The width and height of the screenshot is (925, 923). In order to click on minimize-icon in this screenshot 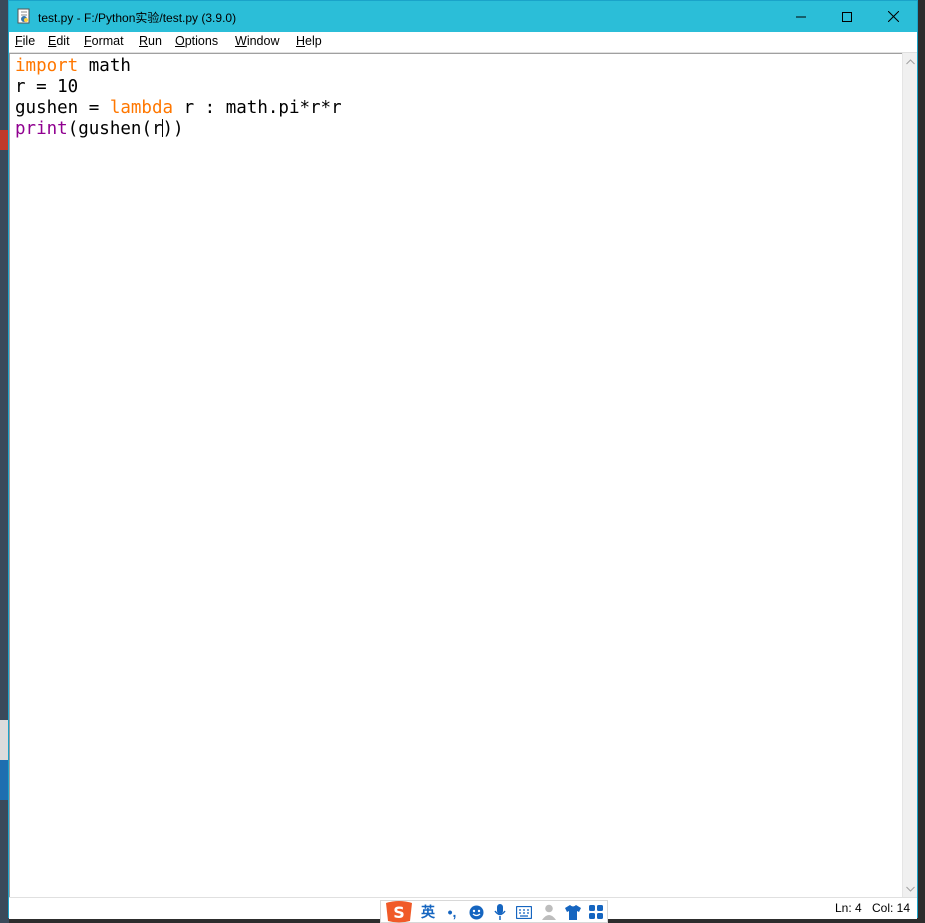, I will do `click(801, 16)`.